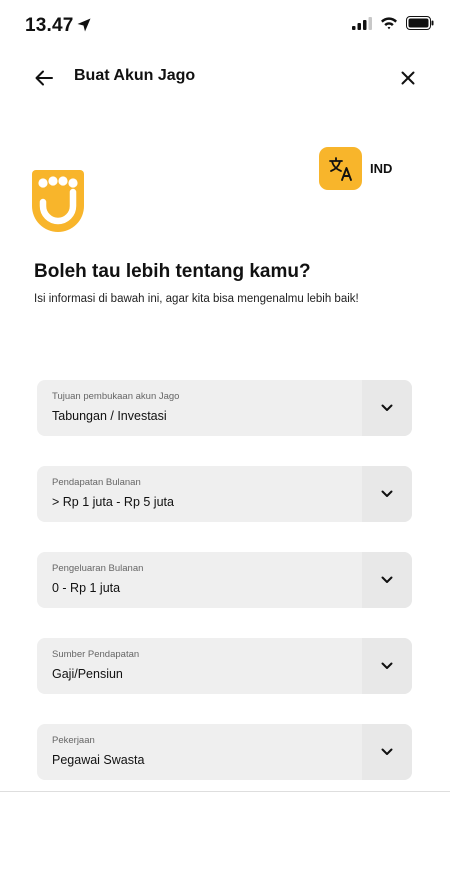  Describe the element at coordinates (86, 588) in the screenshot. I see `field-value: 0 - Rp 1 juta` at that location.